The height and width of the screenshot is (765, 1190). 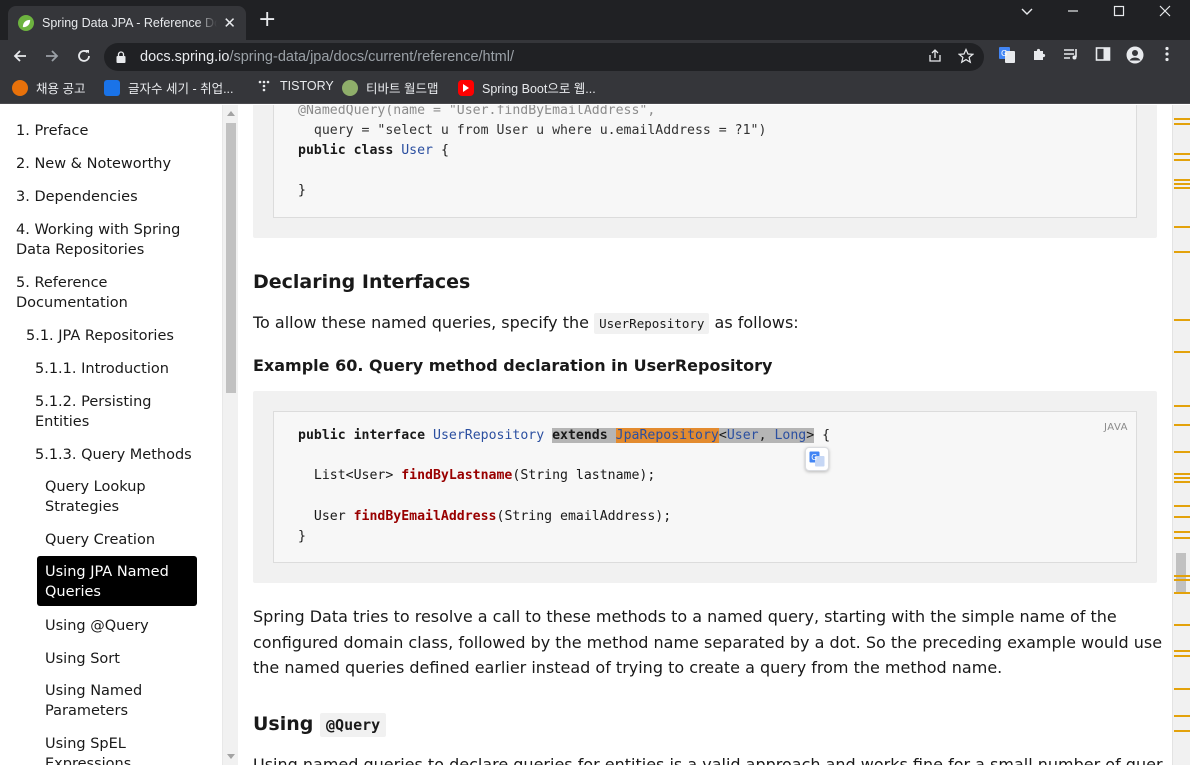 What do you see at coordinates (97, 626) in the screenshot?
I see `toc-item-using-query: Using @Query` at bounding box center [97, 626].